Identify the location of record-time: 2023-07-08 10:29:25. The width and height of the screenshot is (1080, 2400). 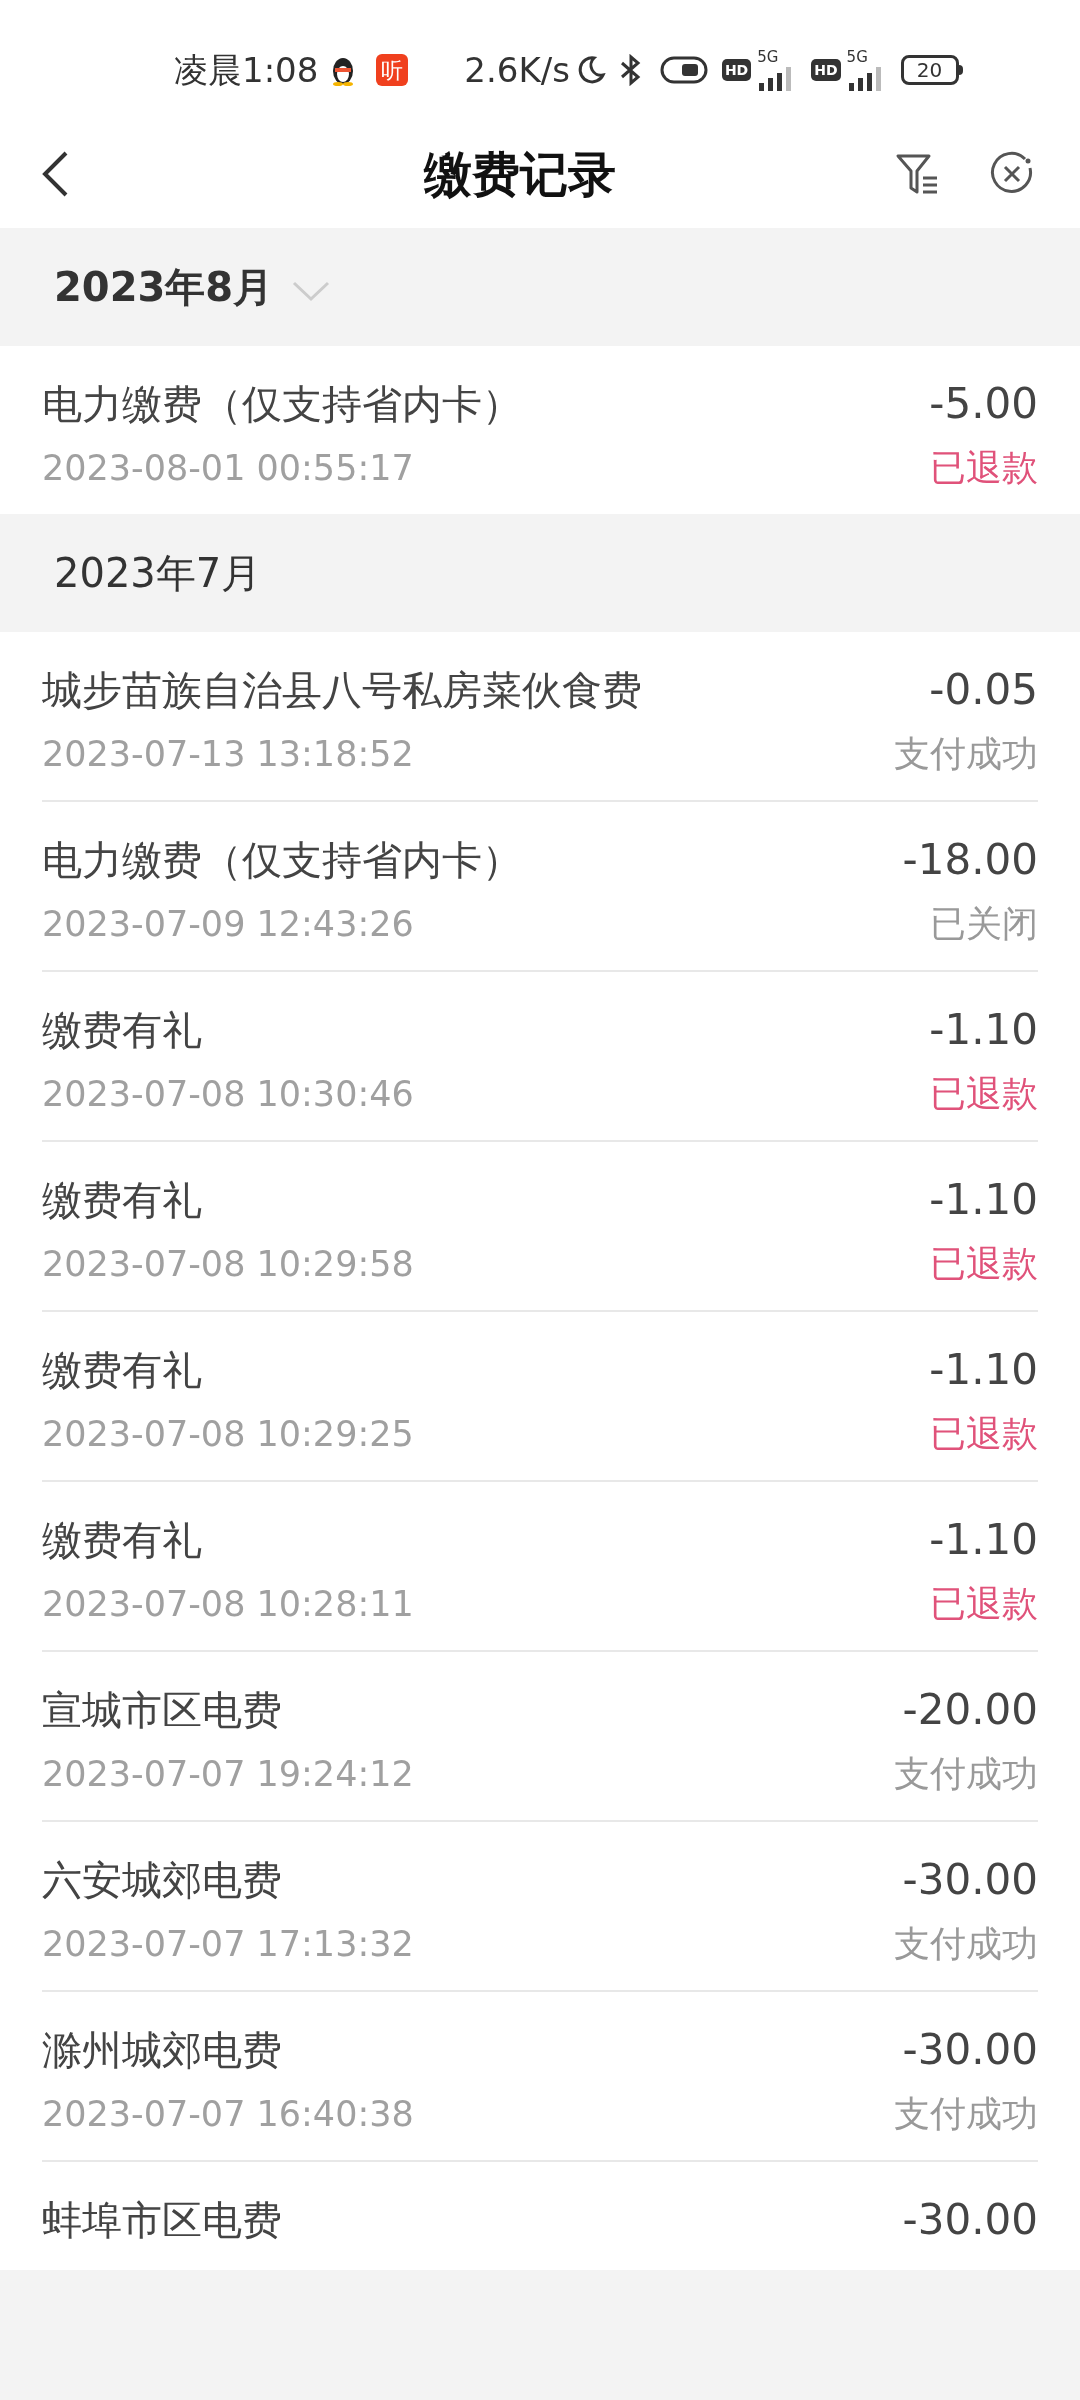
(228, 1434).